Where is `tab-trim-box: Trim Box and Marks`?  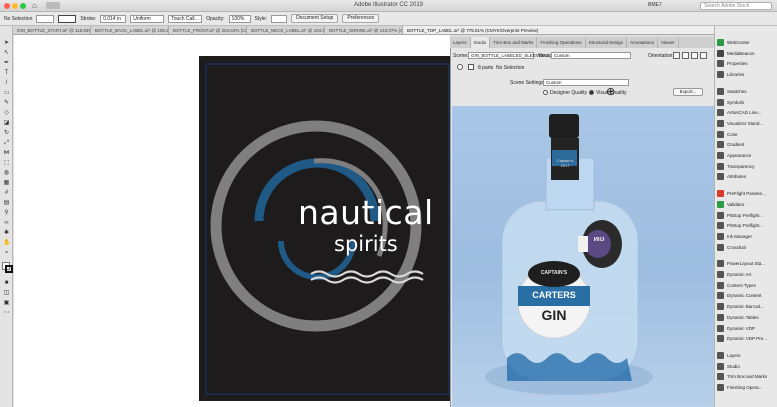 tab-trim-box: Trim Box and Marks is located at coordinates (514, 42).